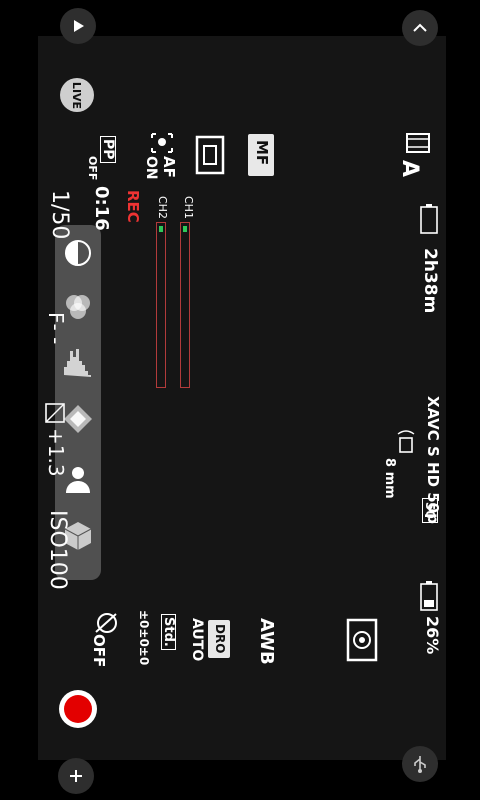 The width and height of the screenshot is (480, 800). Describe the element at coordinates (418, 143) in the screenshot. I see `movie-icon` at that location.